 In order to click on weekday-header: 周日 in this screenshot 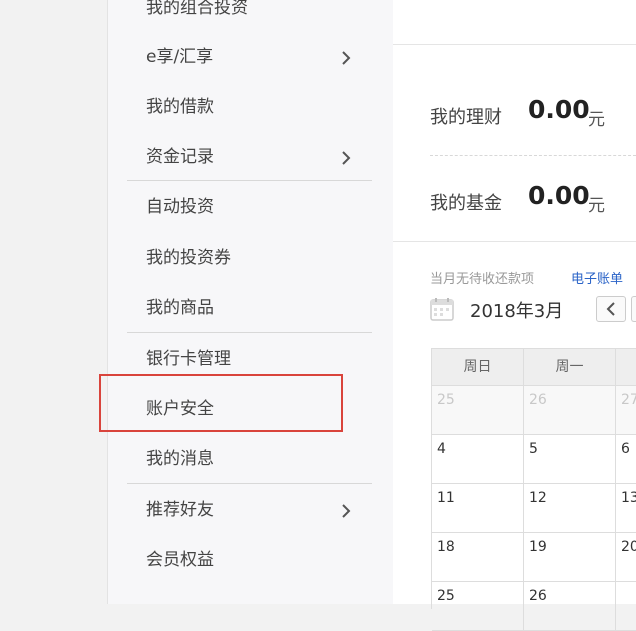, I will do `click(478, 367)`.